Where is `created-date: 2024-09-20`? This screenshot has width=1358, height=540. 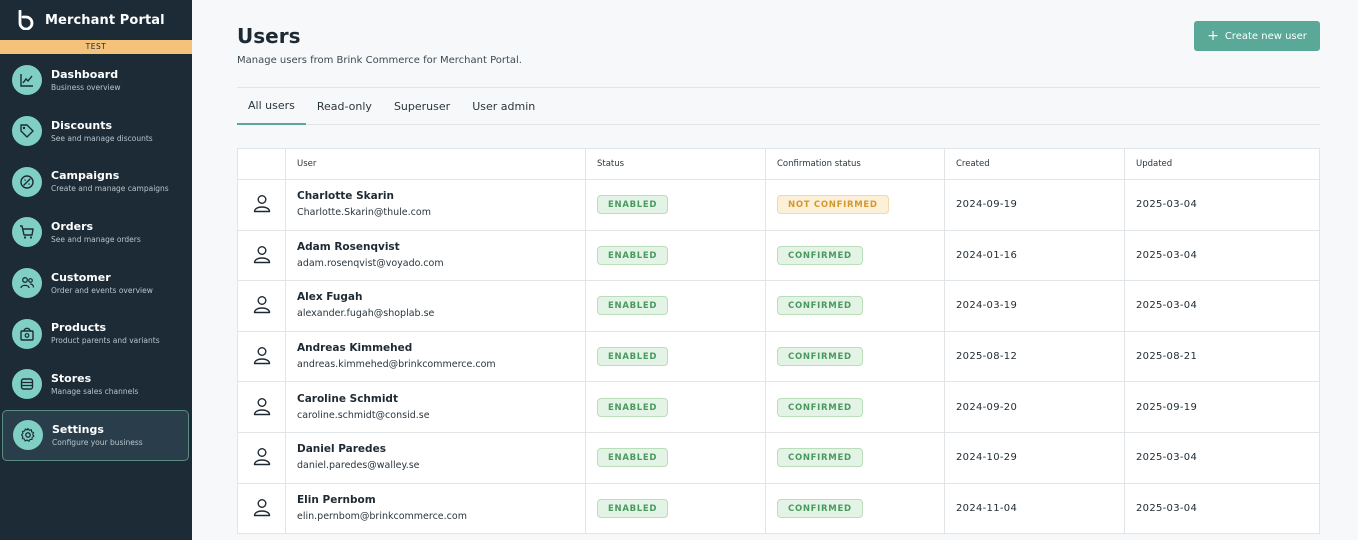 created-date: 2024-09-20 is located at coordinates (1035, 407).